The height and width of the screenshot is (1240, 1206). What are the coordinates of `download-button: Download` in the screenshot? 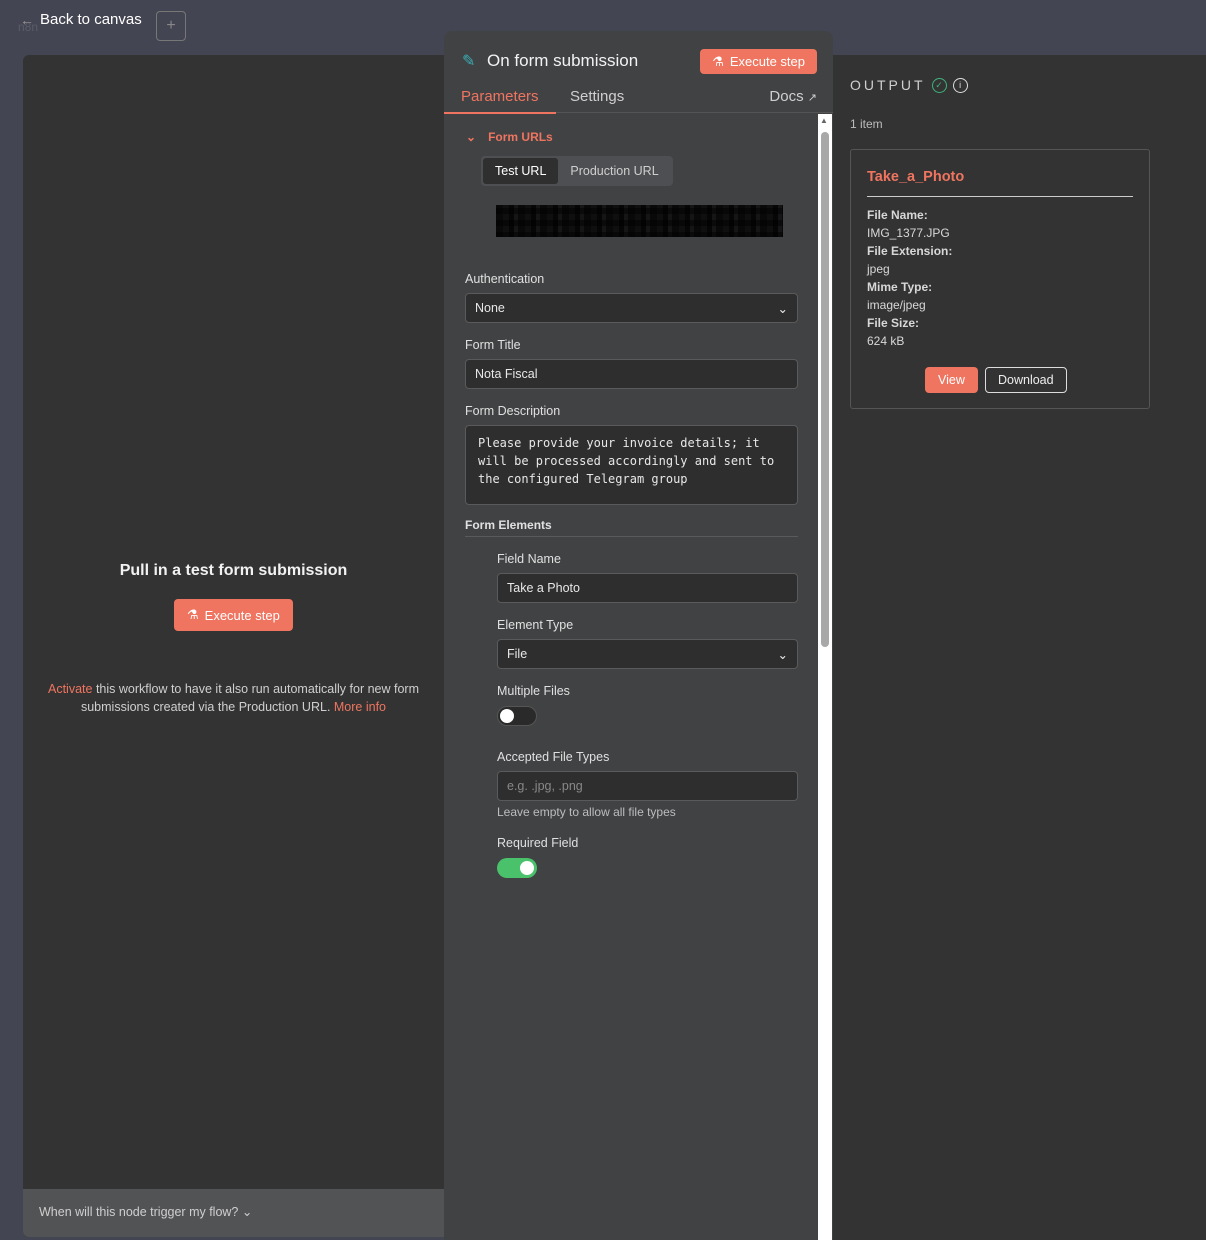 It's located at (1026, 380).